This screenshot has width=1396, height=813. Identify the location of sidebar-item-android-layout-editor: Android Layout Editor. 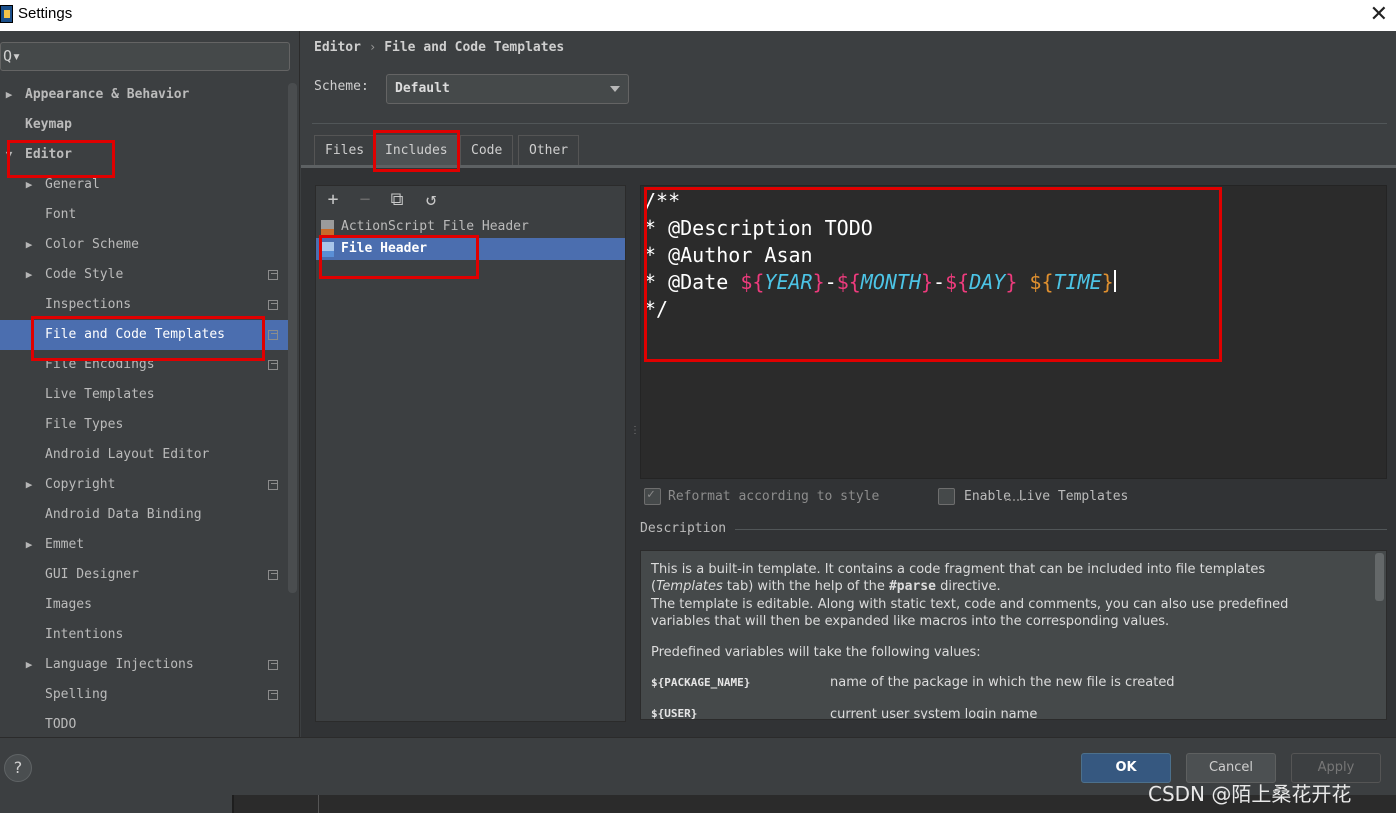
(144, 455).